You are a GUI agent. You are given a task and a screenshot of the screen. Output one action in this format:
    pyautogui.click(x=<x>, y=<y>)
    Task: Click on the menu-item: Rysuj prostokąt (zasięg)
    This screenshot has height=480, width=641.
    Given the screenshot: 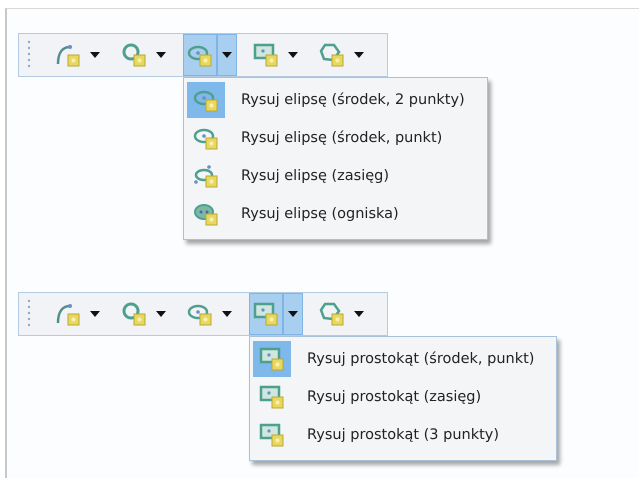 What is the action you would take?
    pyautogui.click(x=393, y=397)
    